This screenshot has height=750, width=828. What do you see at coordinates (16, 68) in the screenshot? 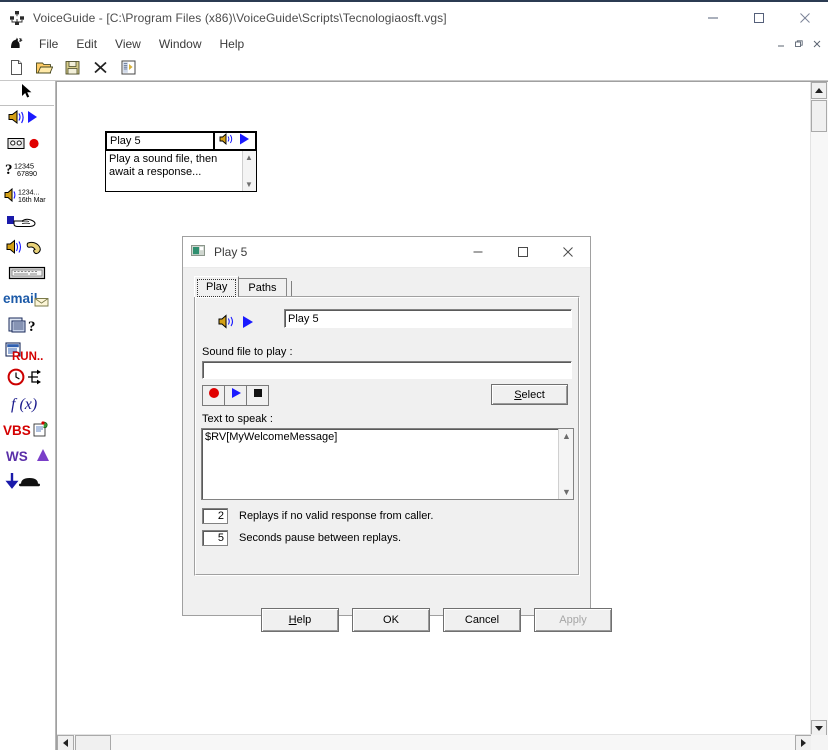
I see `new-file-button` at bounding box center [16, 68].